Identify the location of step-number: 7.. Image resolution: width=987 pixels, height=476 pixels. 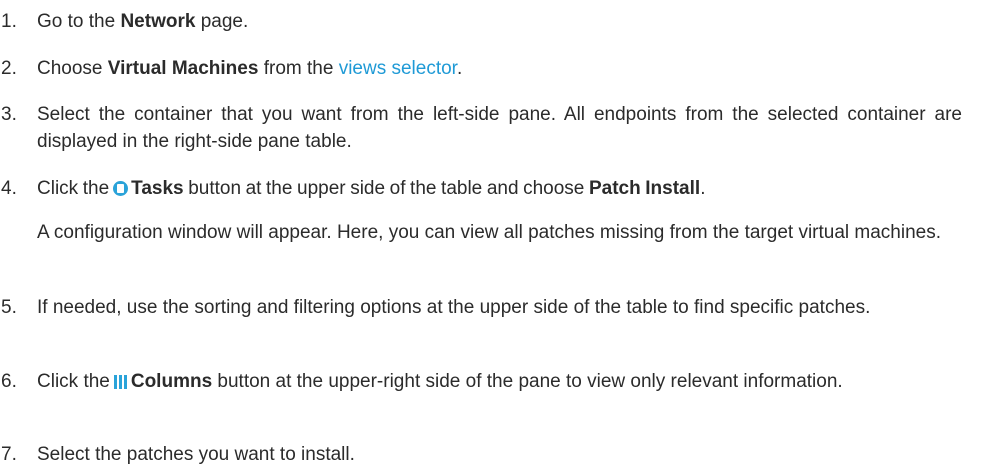
(9, 454).